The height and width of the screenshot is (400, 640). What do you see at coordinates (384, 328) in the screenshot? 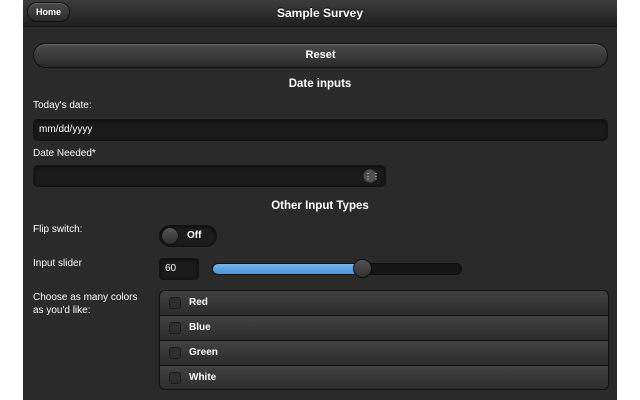
I see `checkbox-blue: Blue` at bounding box center [384, 328].